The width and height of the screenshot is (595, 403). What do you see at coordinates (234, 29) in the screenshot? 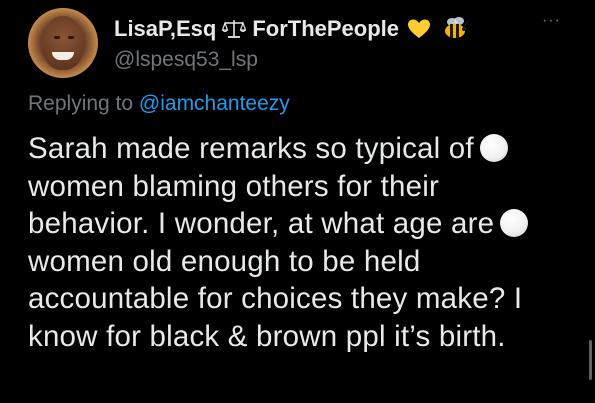
I see `scales-icon` at bounding box center [234, 29].